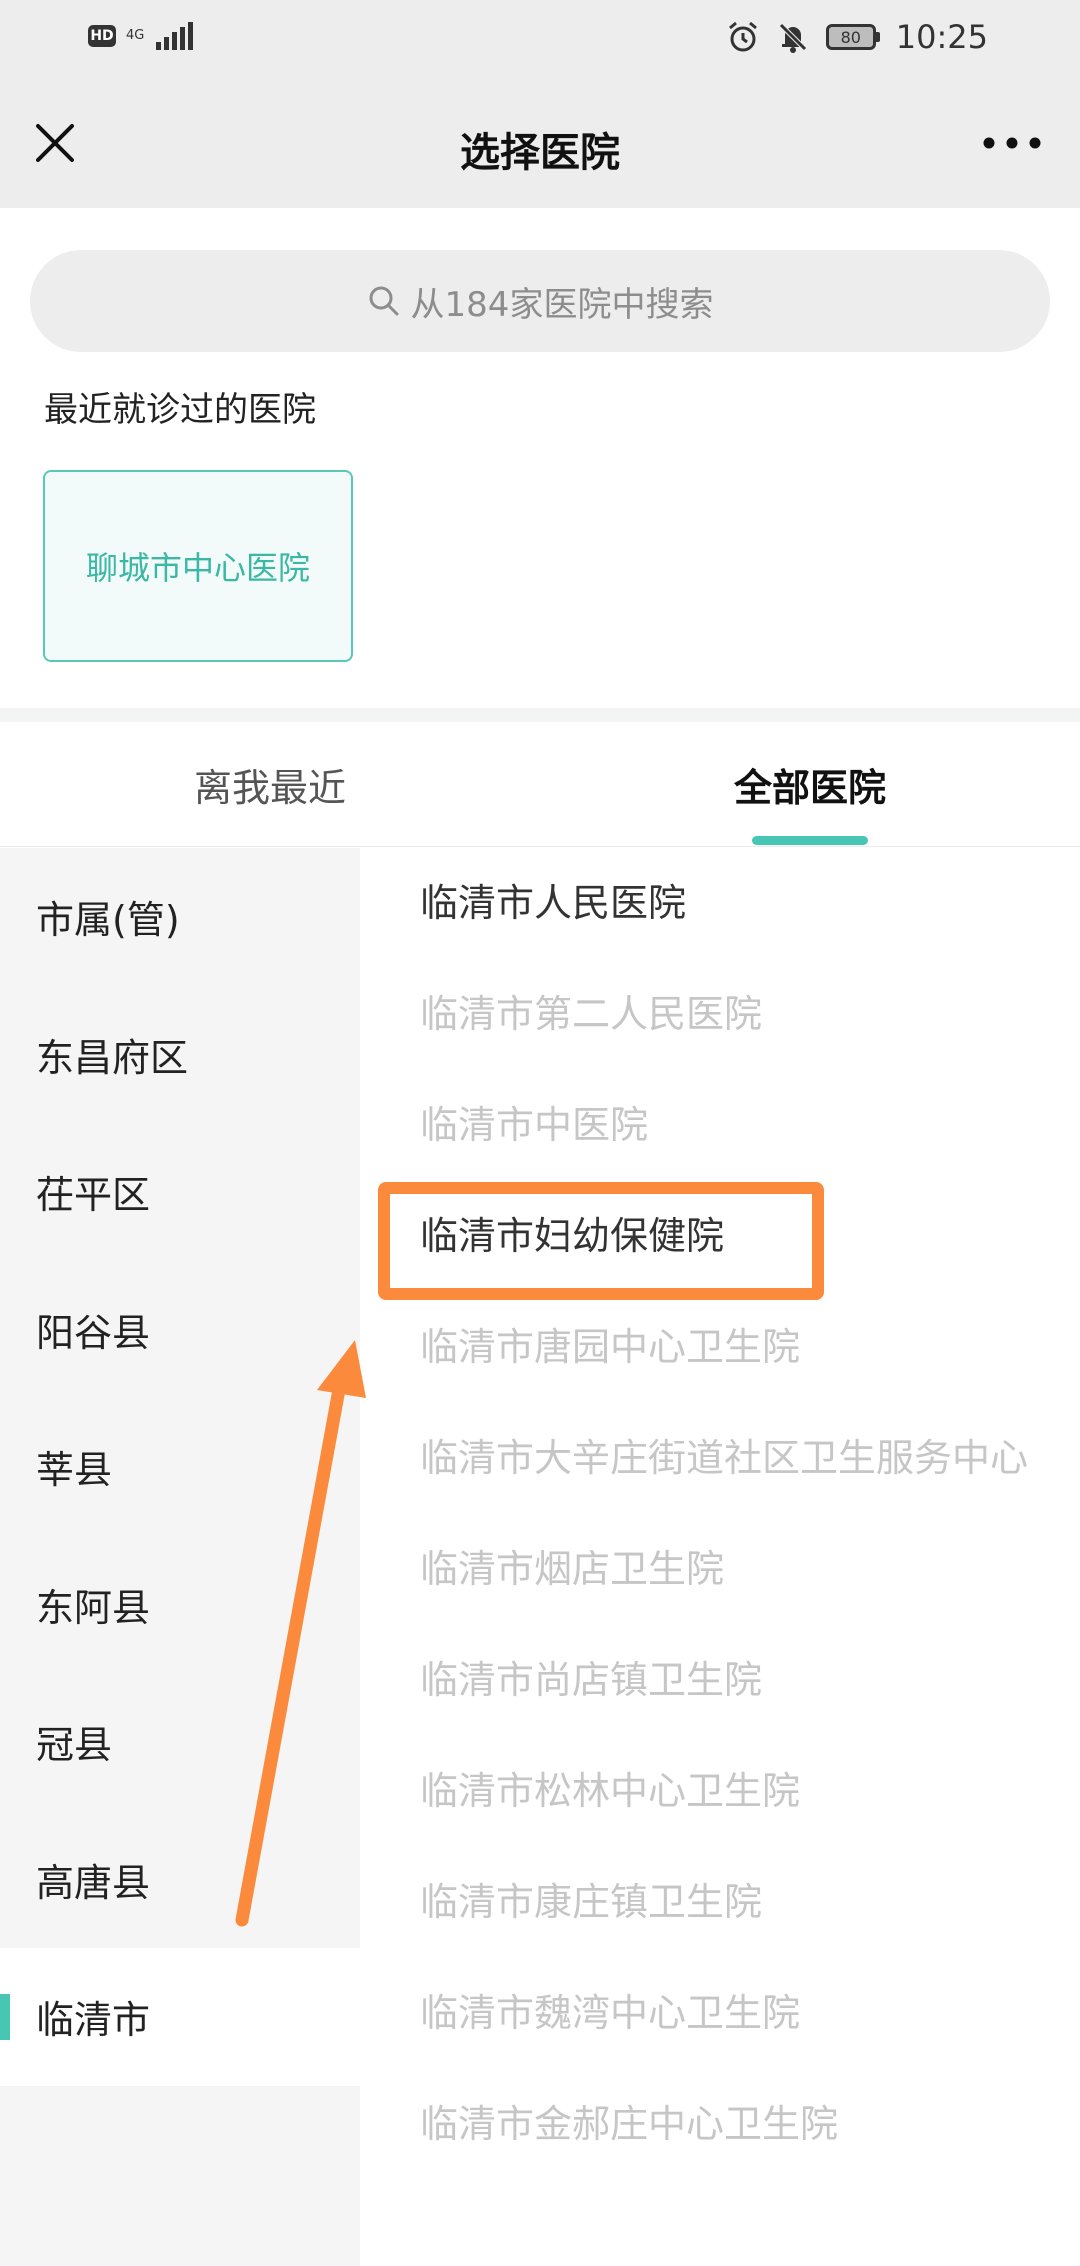 The width and height of the screenshot is (1080, 2266). What do you see at coordinates (735, 1680) in the screenshot?
I see `list-item: 临清市尚店镇卫生院` at bounding box center [735, 1680].